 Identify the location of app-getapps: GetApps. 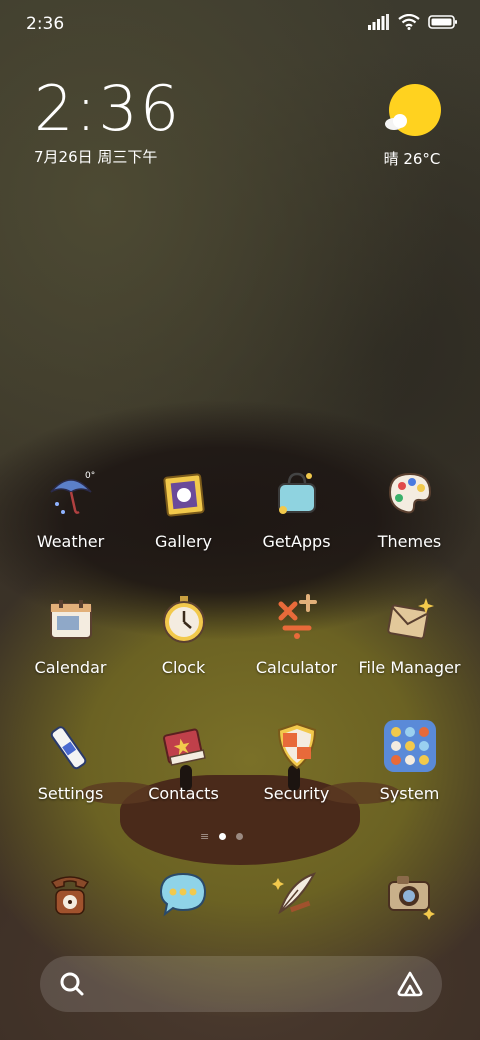
(296, 509).